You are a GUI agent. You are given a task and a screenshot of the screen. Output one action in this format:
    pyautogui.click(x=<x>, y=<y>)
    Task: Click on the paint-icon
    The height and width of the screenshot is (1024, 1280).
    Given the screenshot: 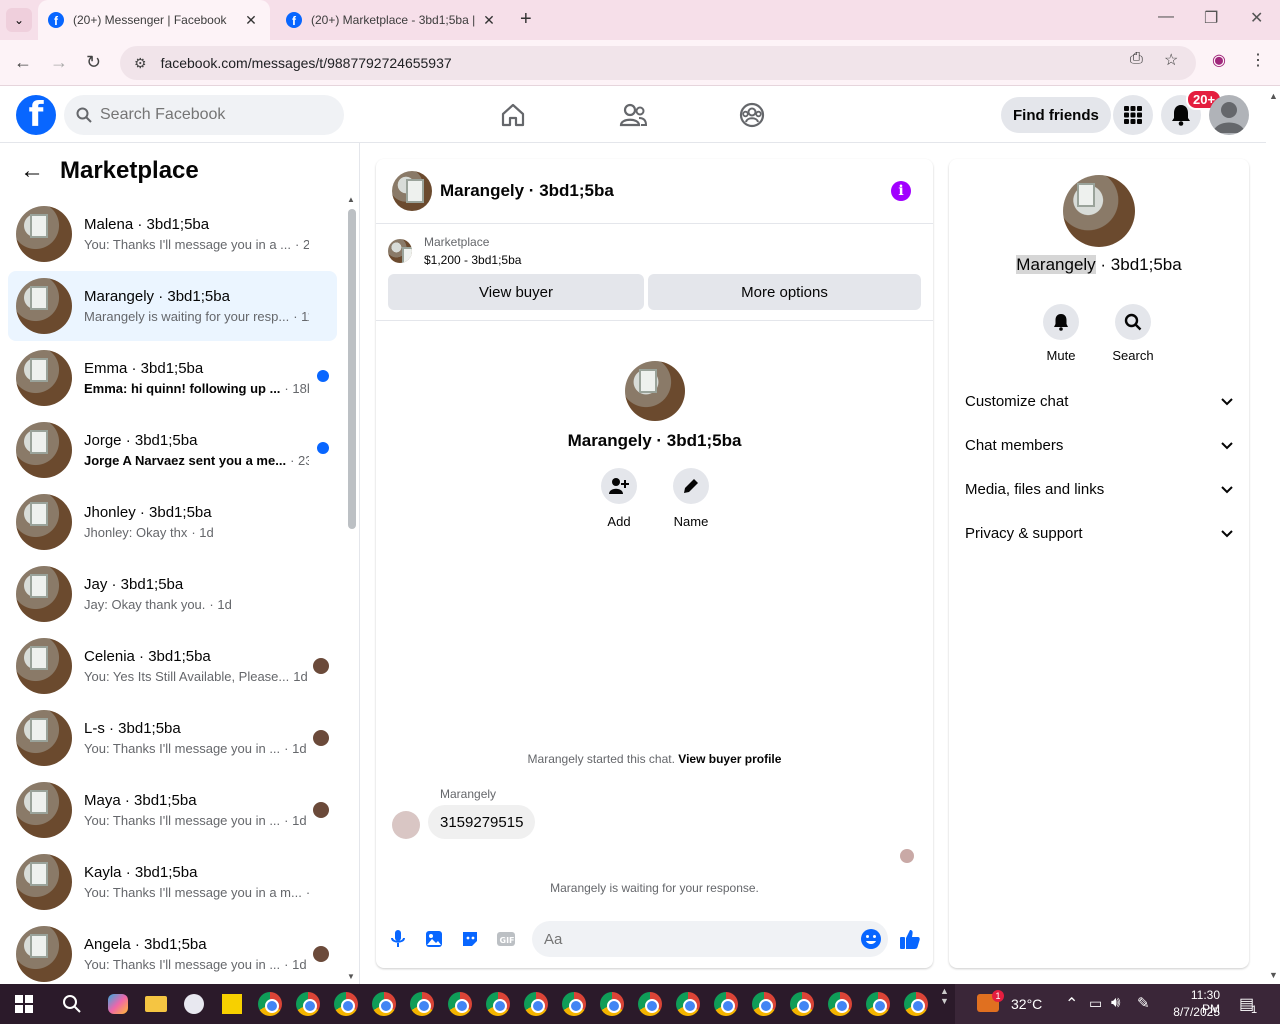 What is the action you would take?
    pyautogui.click(x=194, y=1004)
    